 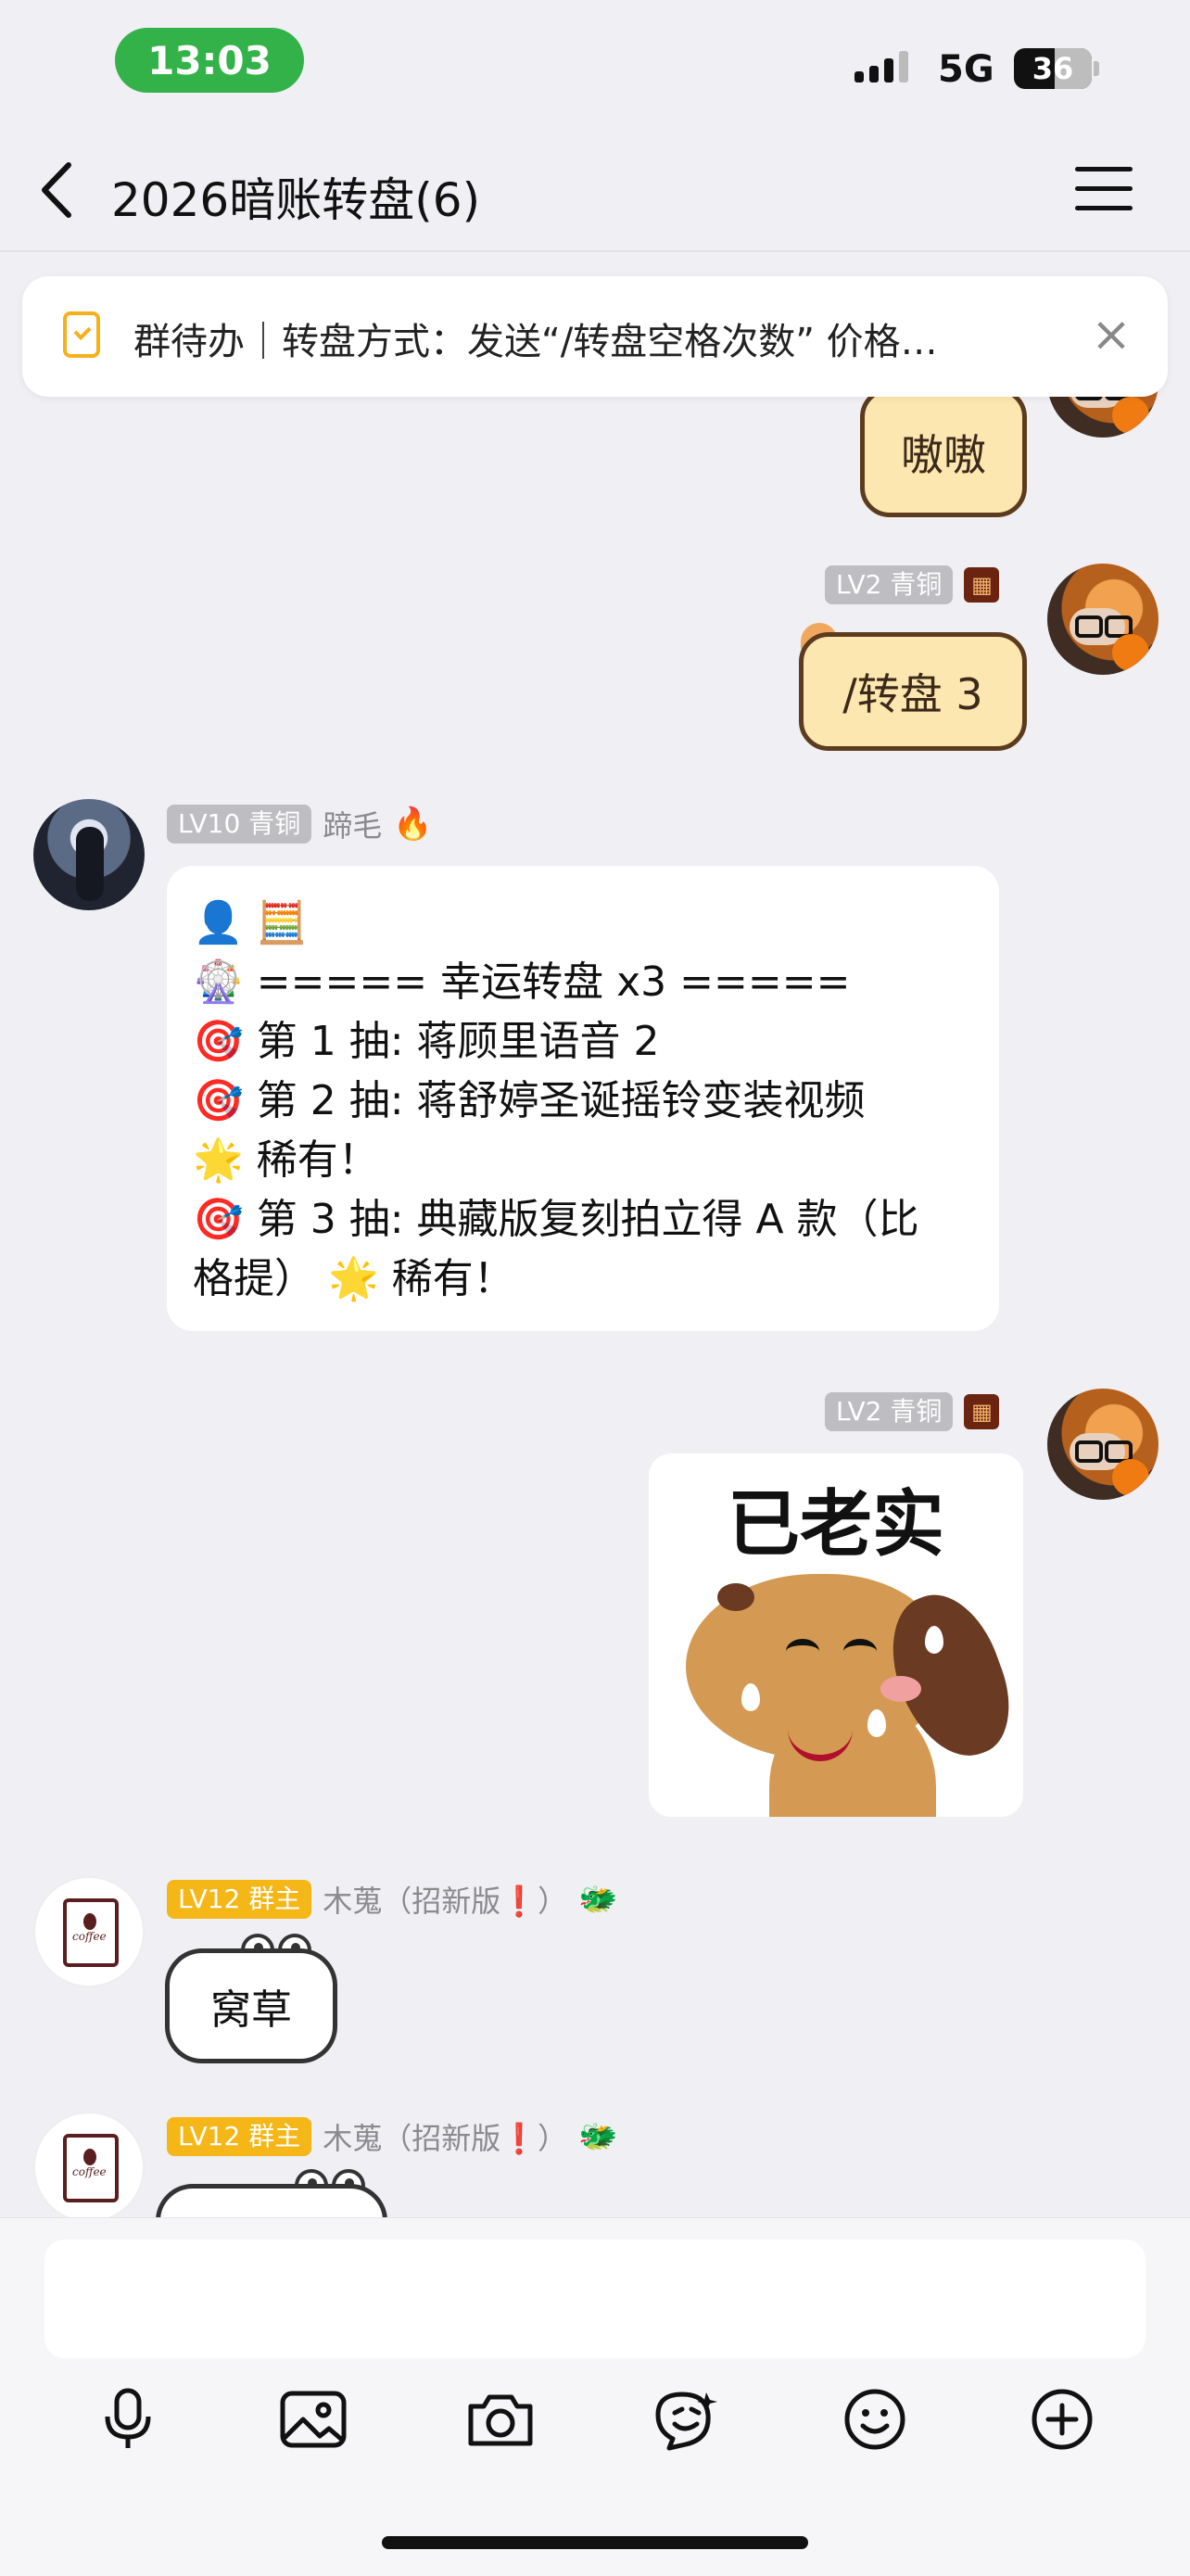 What do you see at coordinates (529, 1100) in the screenshot?
I see `result-line: 🎯 第 2 抽: 蒋舒婷圣诞摇铃变装视频` at bounding box center [529, 1100].